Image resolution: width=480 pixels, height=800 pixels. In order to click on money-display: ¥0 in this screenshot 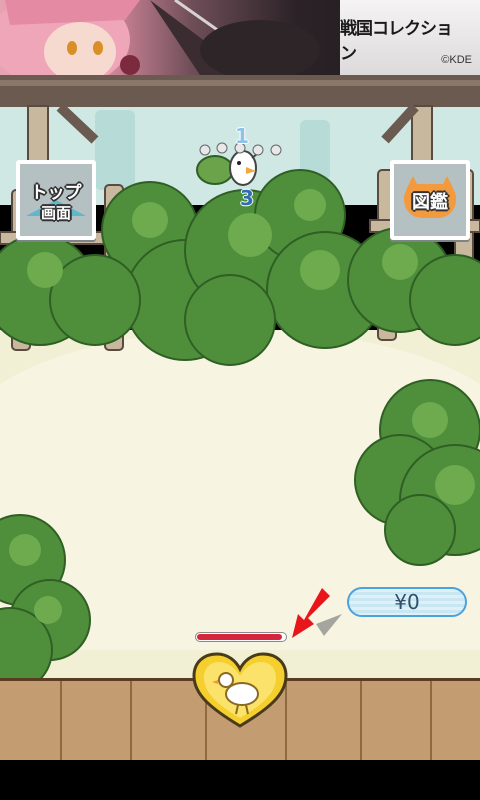, I will do `click(407, 602)`.